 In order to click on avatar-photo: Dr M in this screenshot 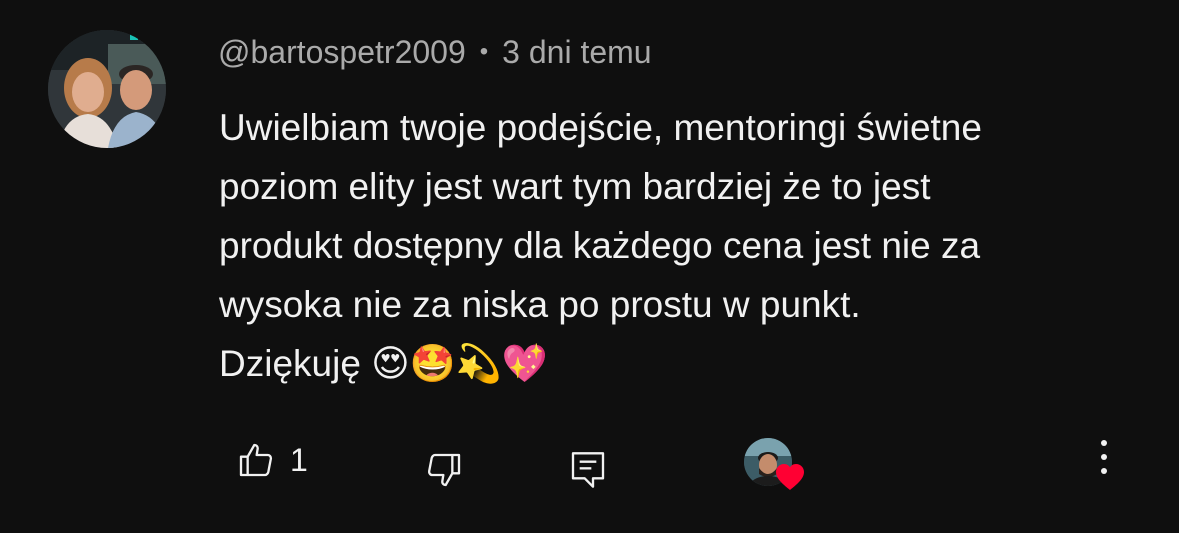, I will do `click(107, 89)`.